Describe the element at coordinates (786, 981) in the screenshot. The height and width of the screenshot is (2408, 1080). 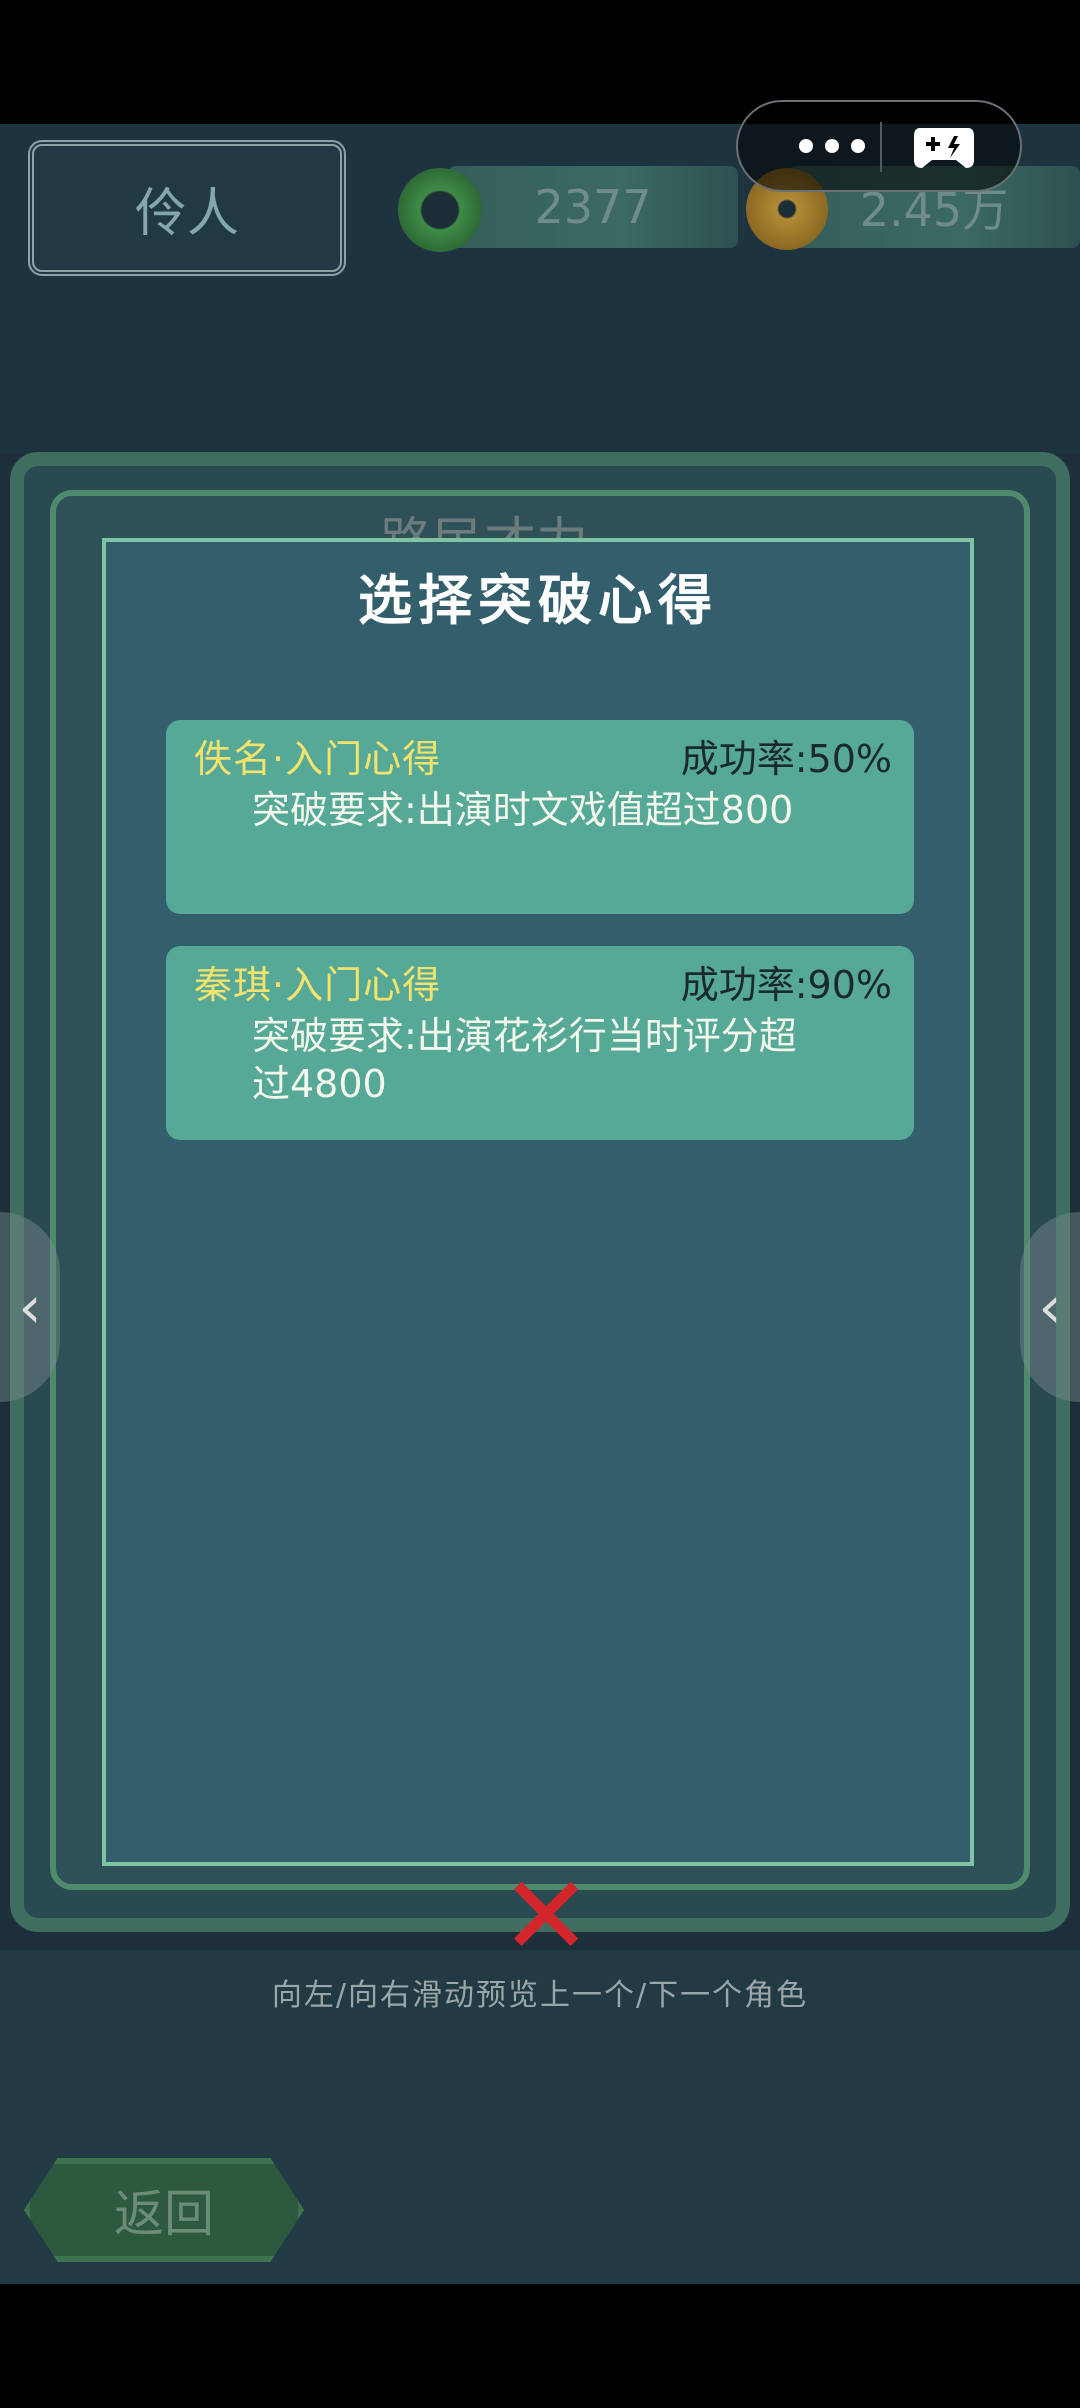
I see `success-rate: 成功率:90%` at that location.